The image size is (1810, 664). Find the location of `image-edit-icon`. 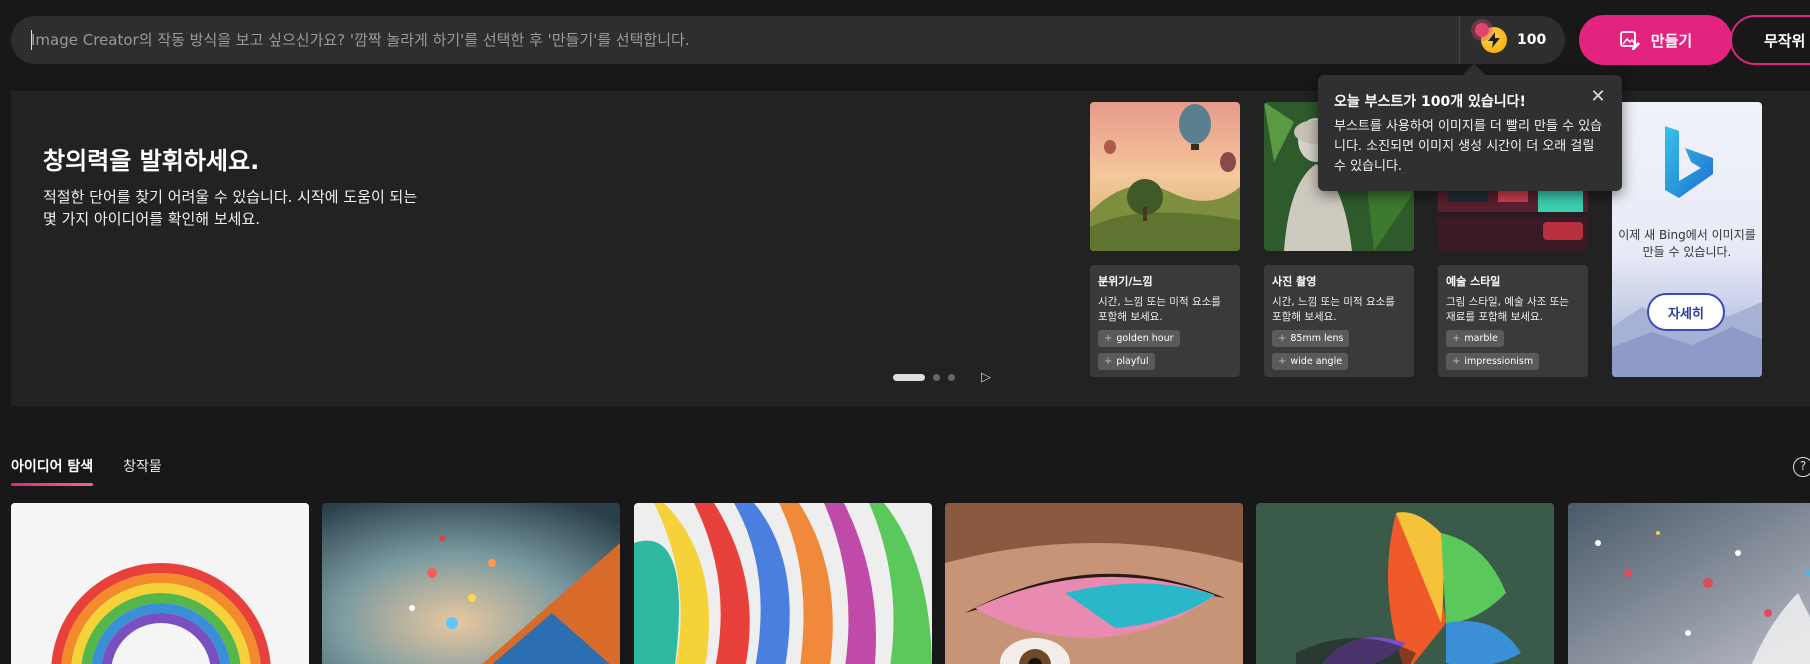

image-edit-icon is located at coordinates (1630, 40).